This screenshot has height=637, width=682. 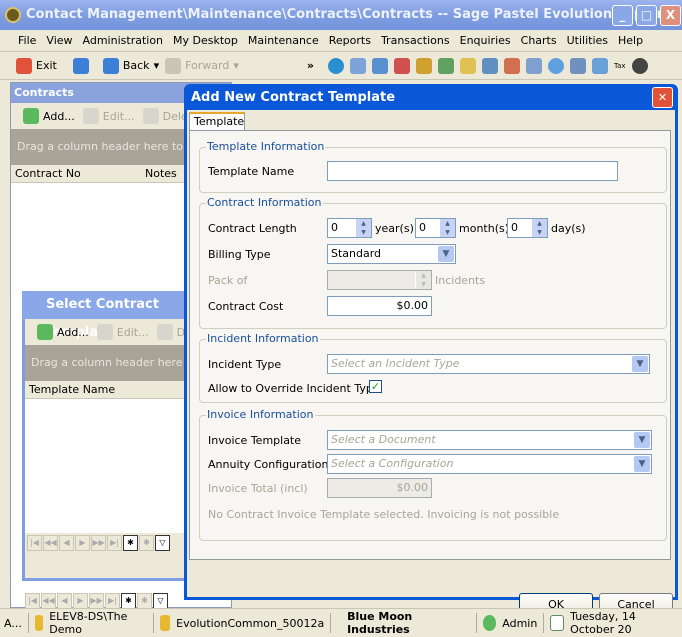 What do you see at coordinates (375, 386) in the screenshot?
I see `override-incident-type-checkbox: ✓` at bounding box center [375, 386].